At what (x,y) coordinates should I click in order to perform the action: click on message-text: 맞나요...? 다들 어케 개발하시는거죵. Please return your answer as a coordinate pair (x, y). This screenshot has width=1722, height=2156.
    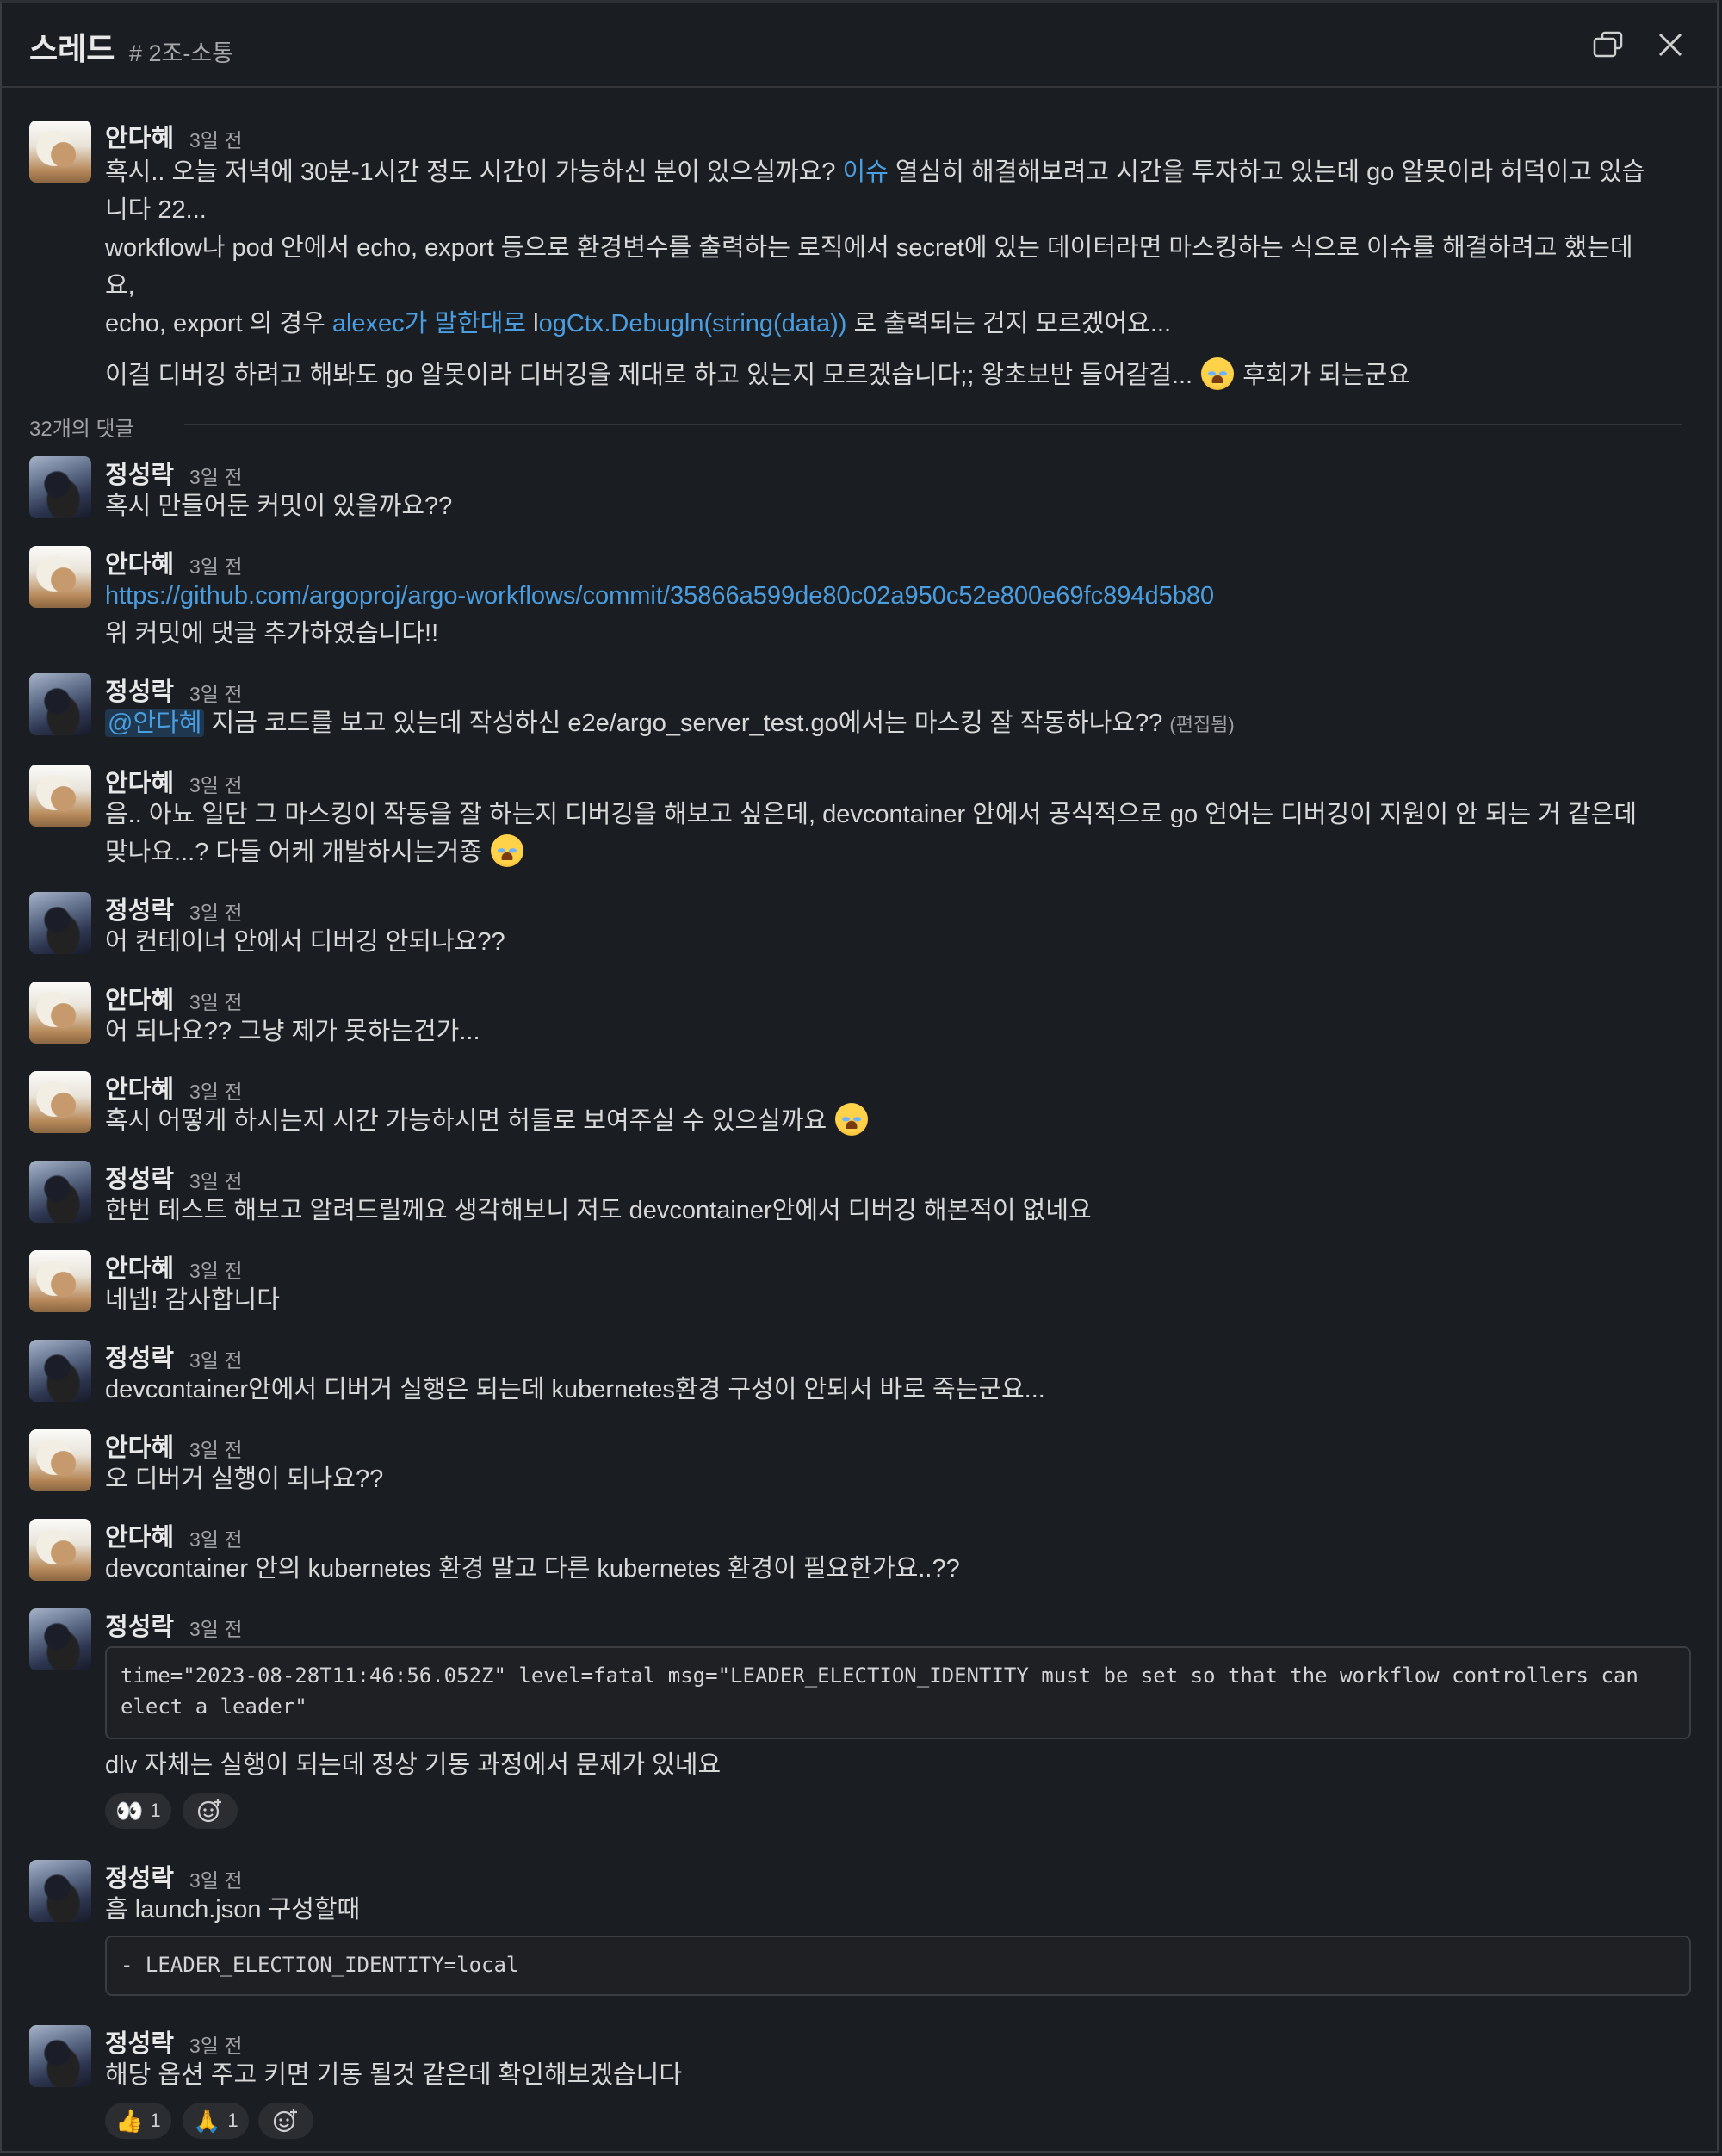
    Looking at the image, I should click on (297, 852).